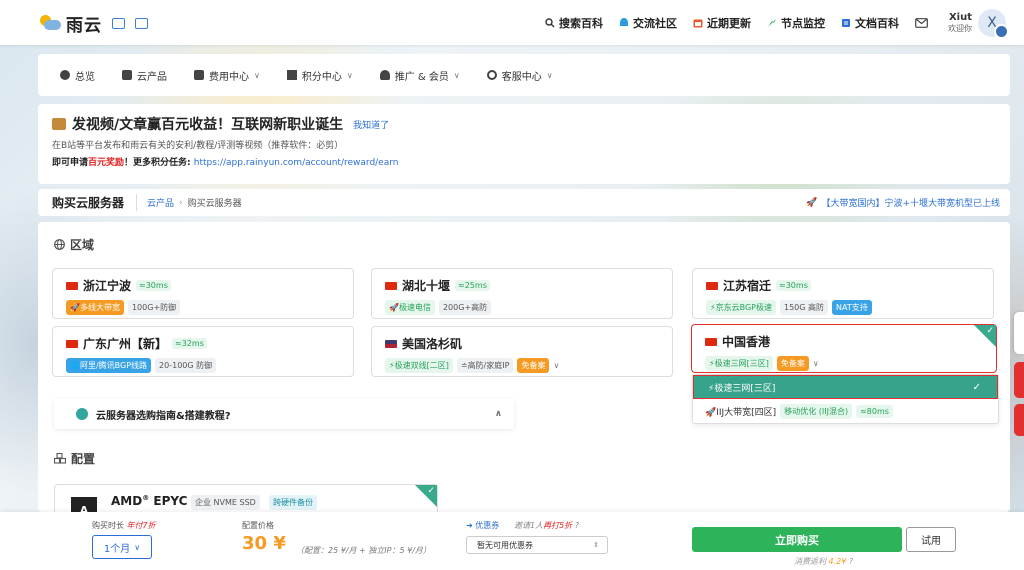 This screenshot has width=1024, height=570. Describe the element at coordinates (65, 75) in the screenshot. I see `dashboard-icon` at that location.